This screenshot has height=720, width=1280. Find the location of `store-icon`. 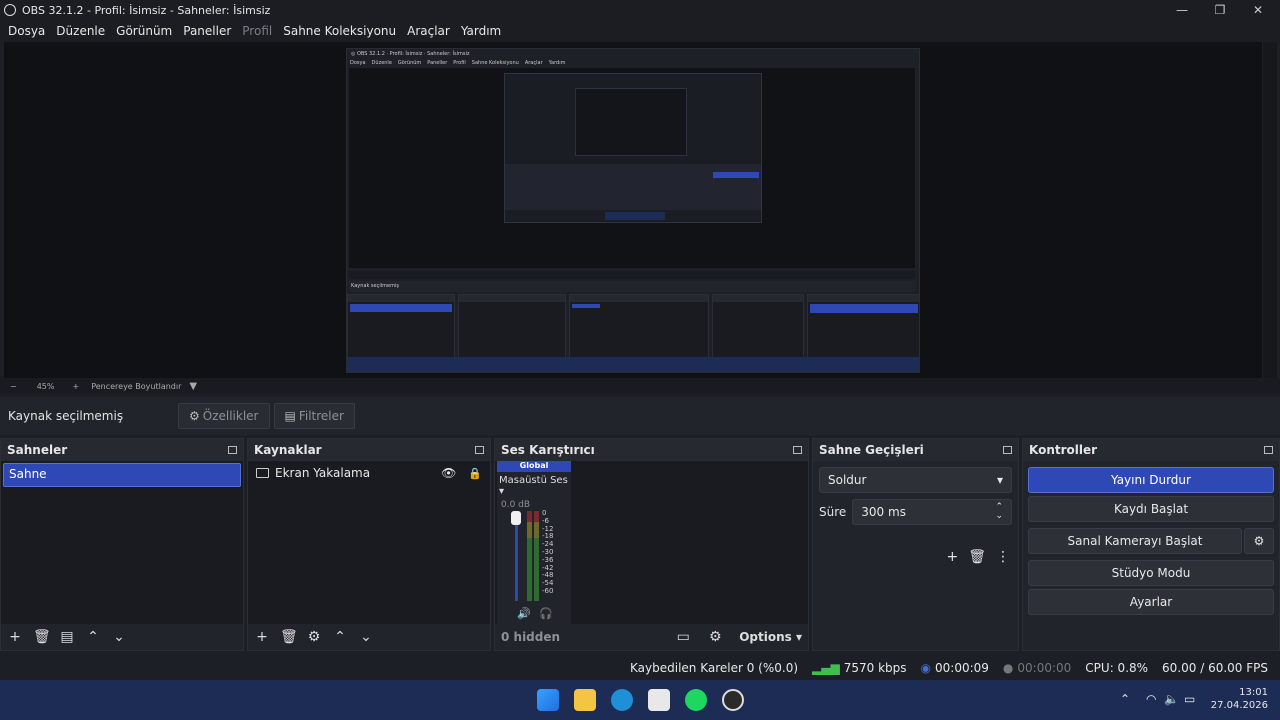

store-icon is located at coordinates (659, 700).